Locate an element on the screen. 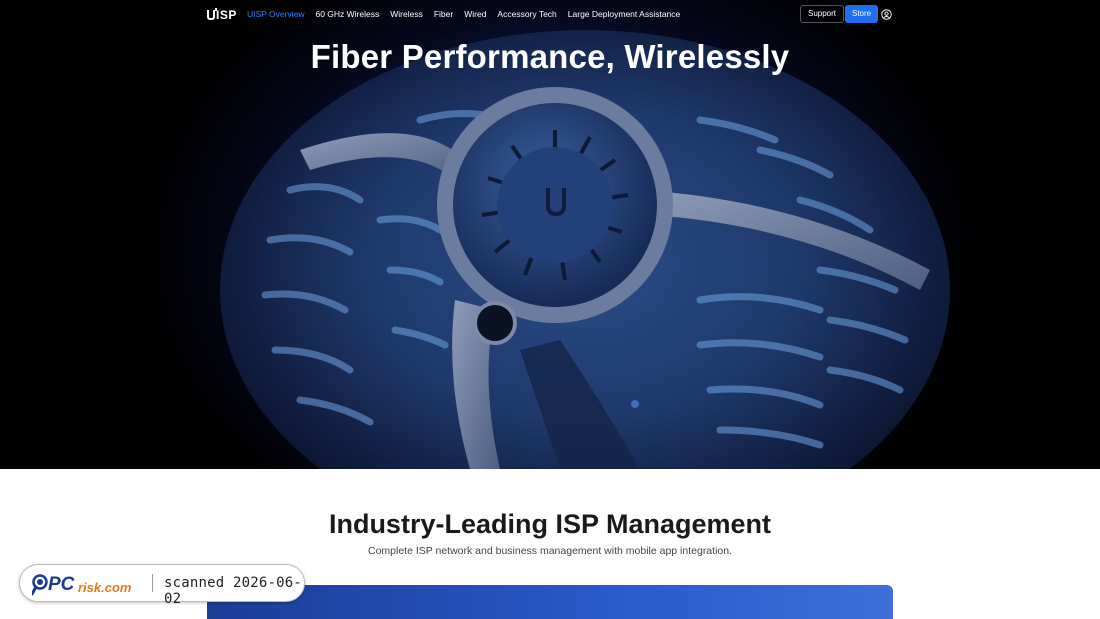 The height and width of the screenshot is (619, 1100). support-button: Support is located at coordinates (822, 14).